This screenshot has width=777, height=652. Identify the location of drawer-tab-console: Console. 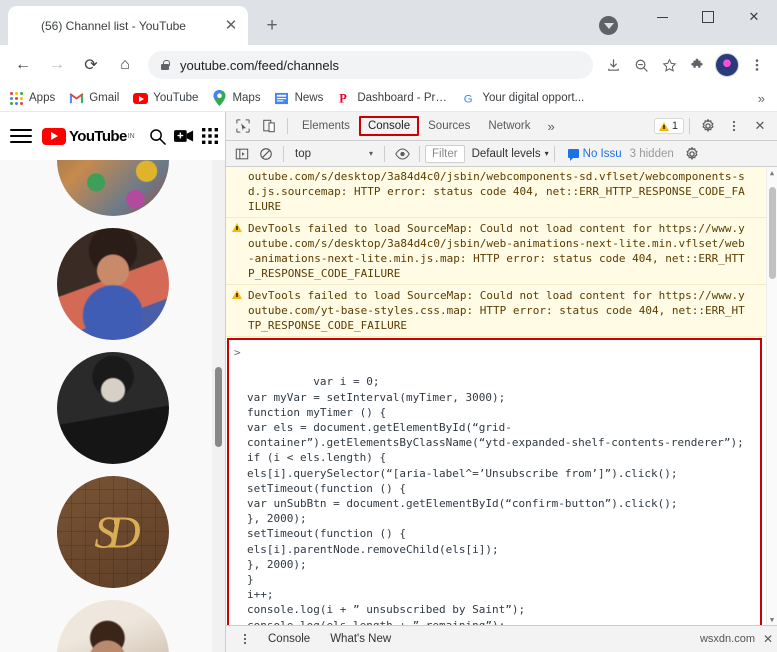
(289, 639).